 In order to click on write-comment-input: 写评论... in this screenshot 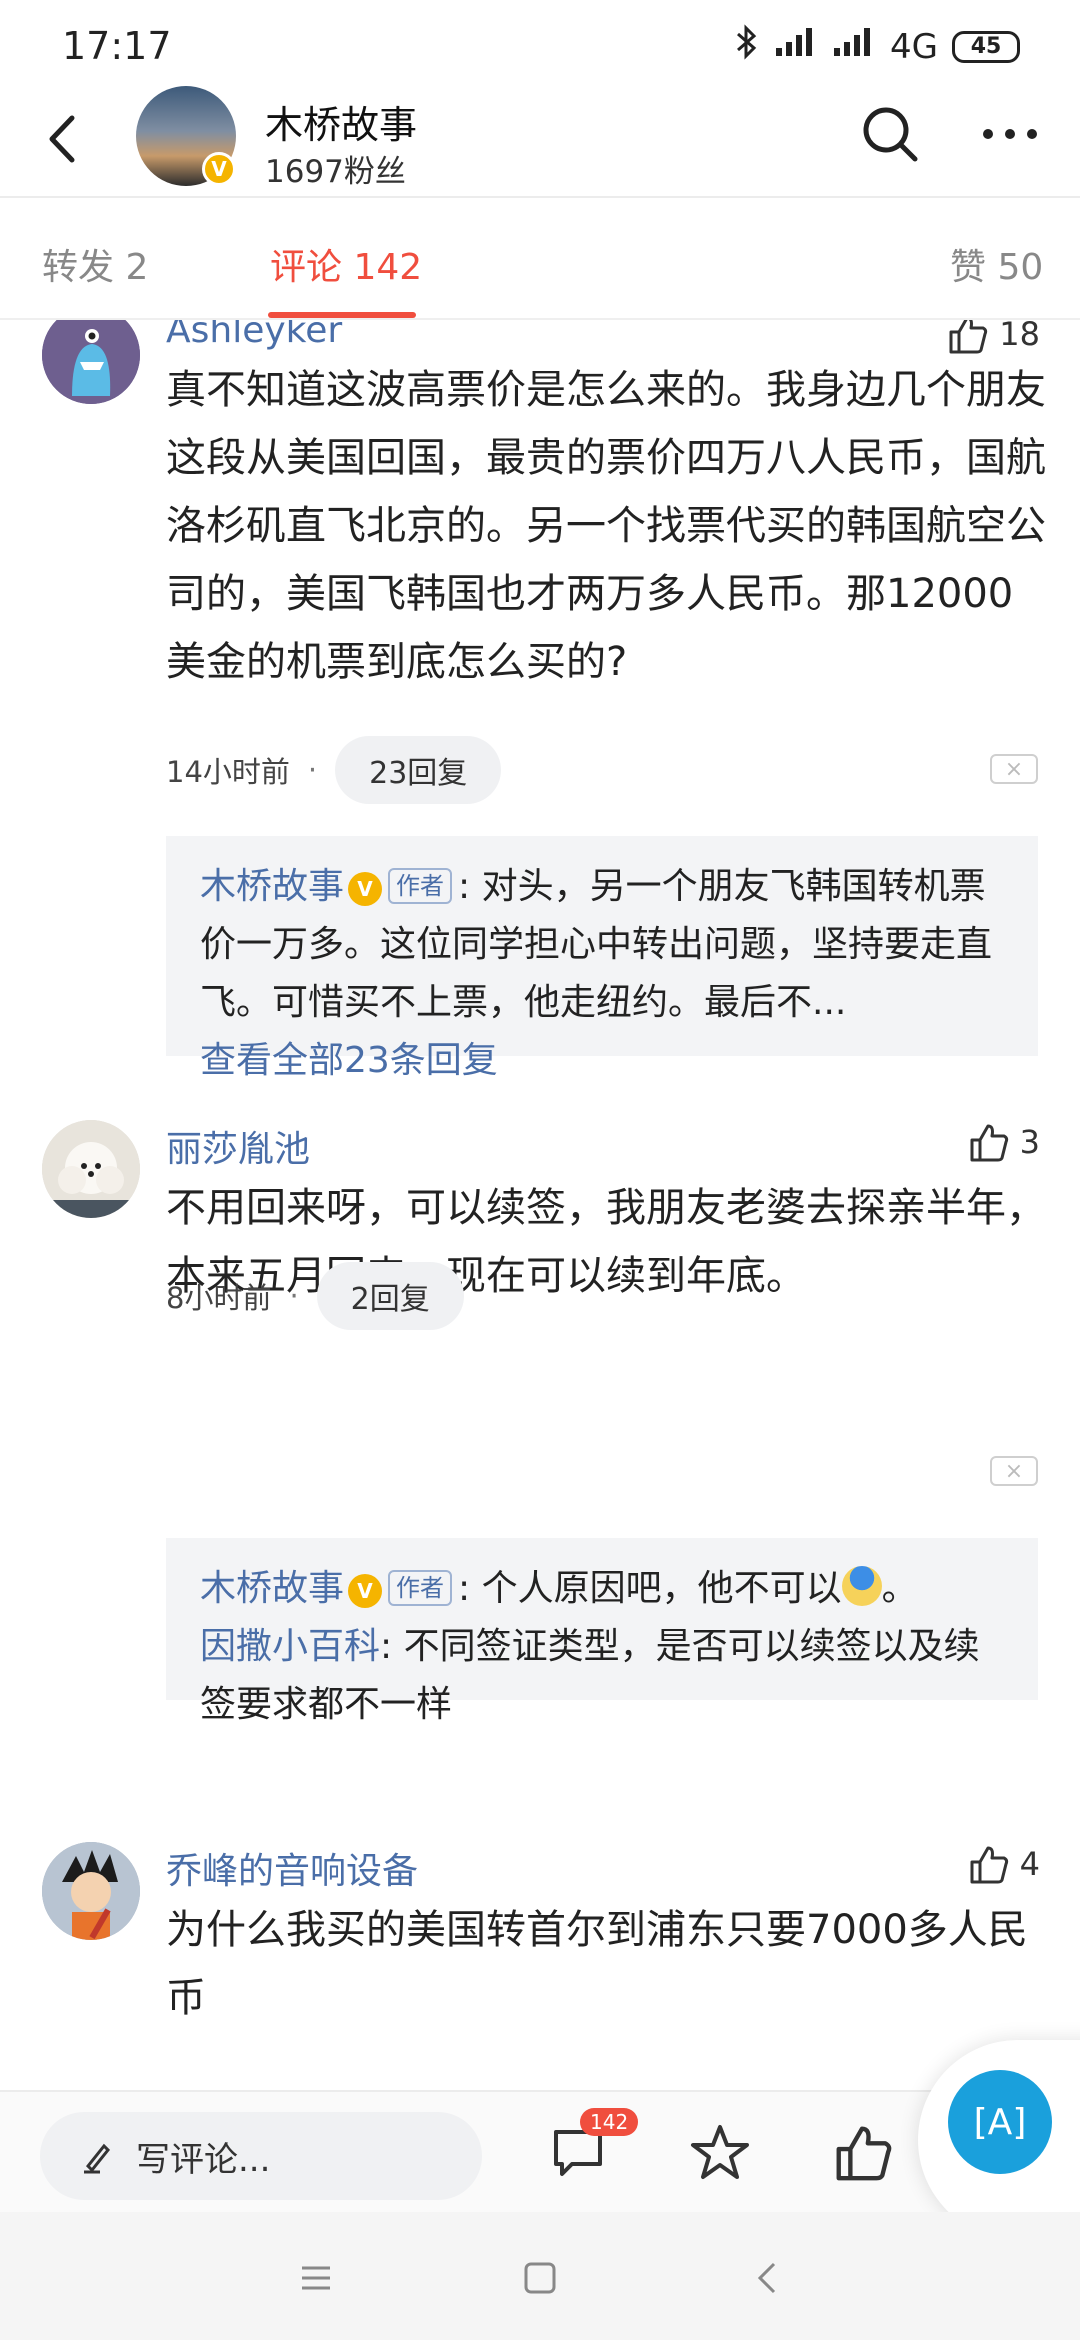, I will do `click(261, 2156)`.